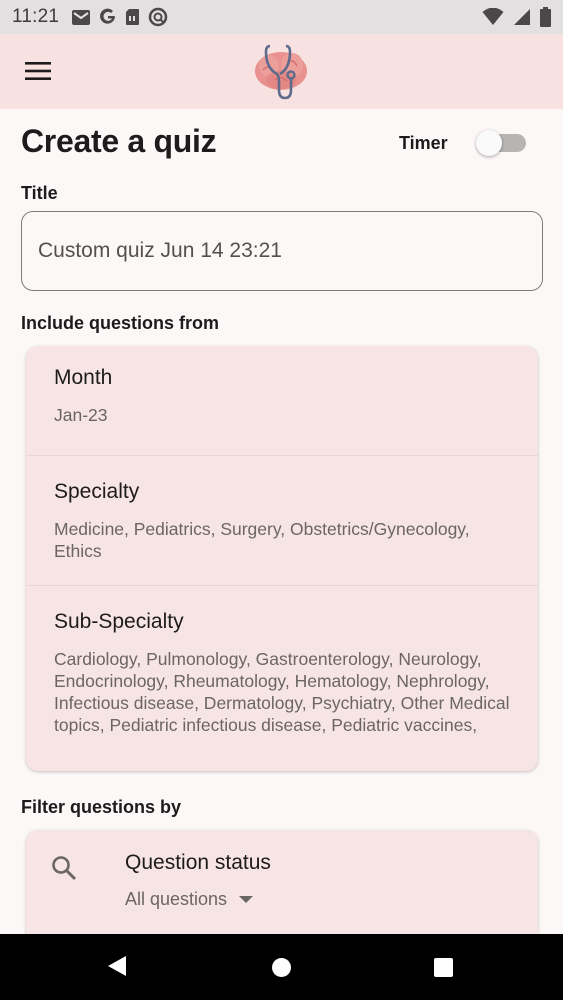  I want to click on timer-label: Timer, so click(423, 143).